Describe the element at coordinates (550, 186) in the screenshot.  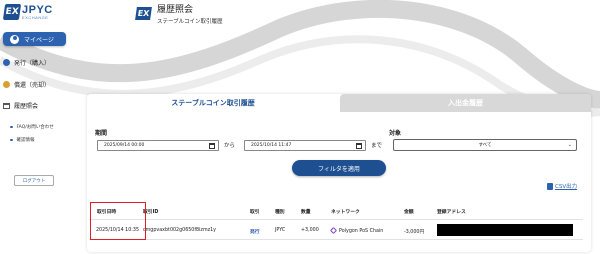
I see `document-icon` at that location.